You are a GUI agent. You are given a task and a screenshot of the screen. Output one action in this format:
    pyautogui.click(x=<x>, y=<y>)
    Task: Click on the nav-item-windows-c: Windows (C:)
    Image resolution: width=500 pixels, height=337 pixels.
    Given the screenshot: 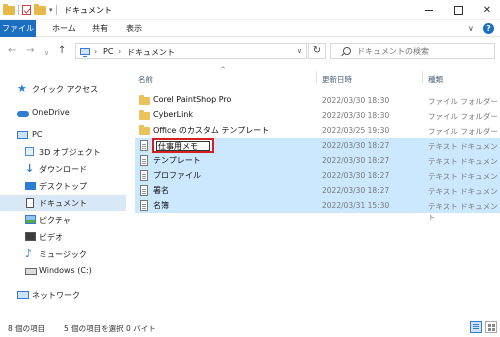 What is the action you would take?
    pyautogui.click(x=63, y=271)
    